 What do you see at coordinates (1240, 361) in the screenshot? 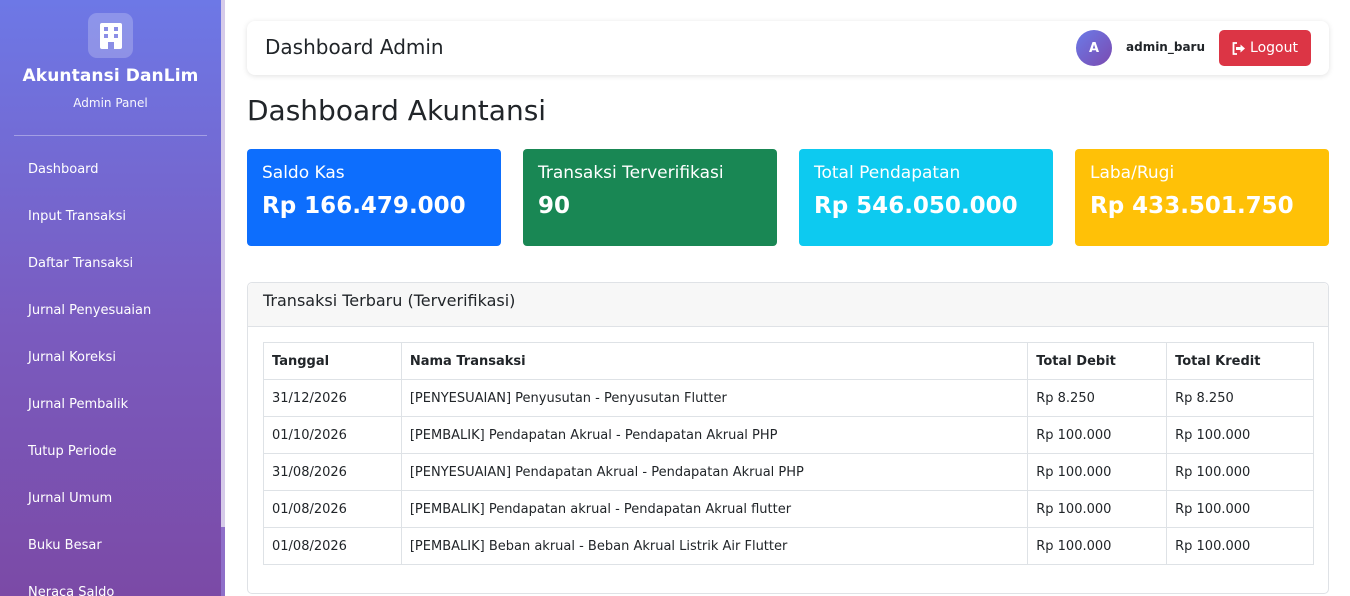
I see `column-header-total-kredit: Total Kredit` at bounding box center [1240, 361].